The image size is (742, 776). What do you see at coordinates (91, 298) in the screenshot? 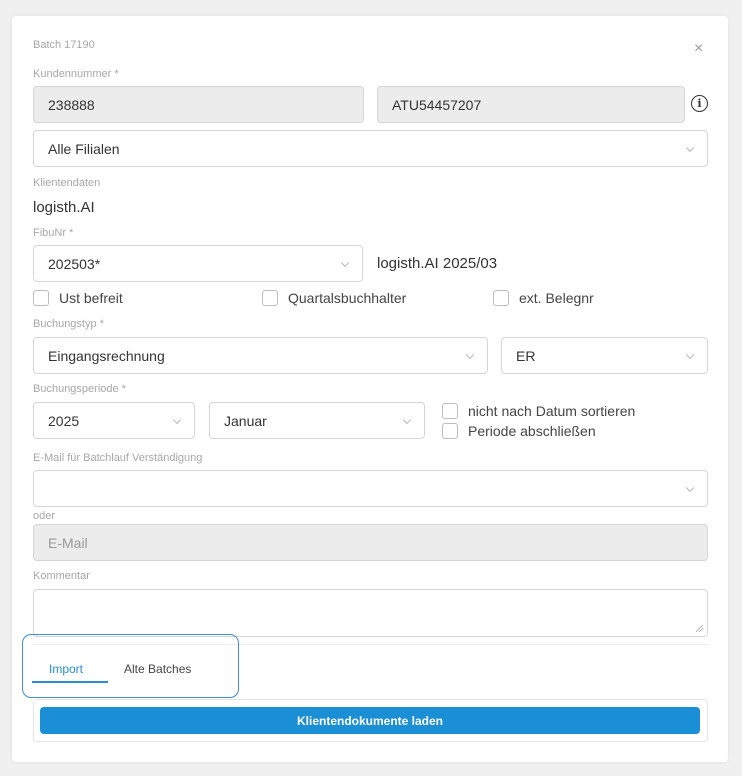
I see `ust-befreit-label: Ust befreit` at bounding box center [91, 298].